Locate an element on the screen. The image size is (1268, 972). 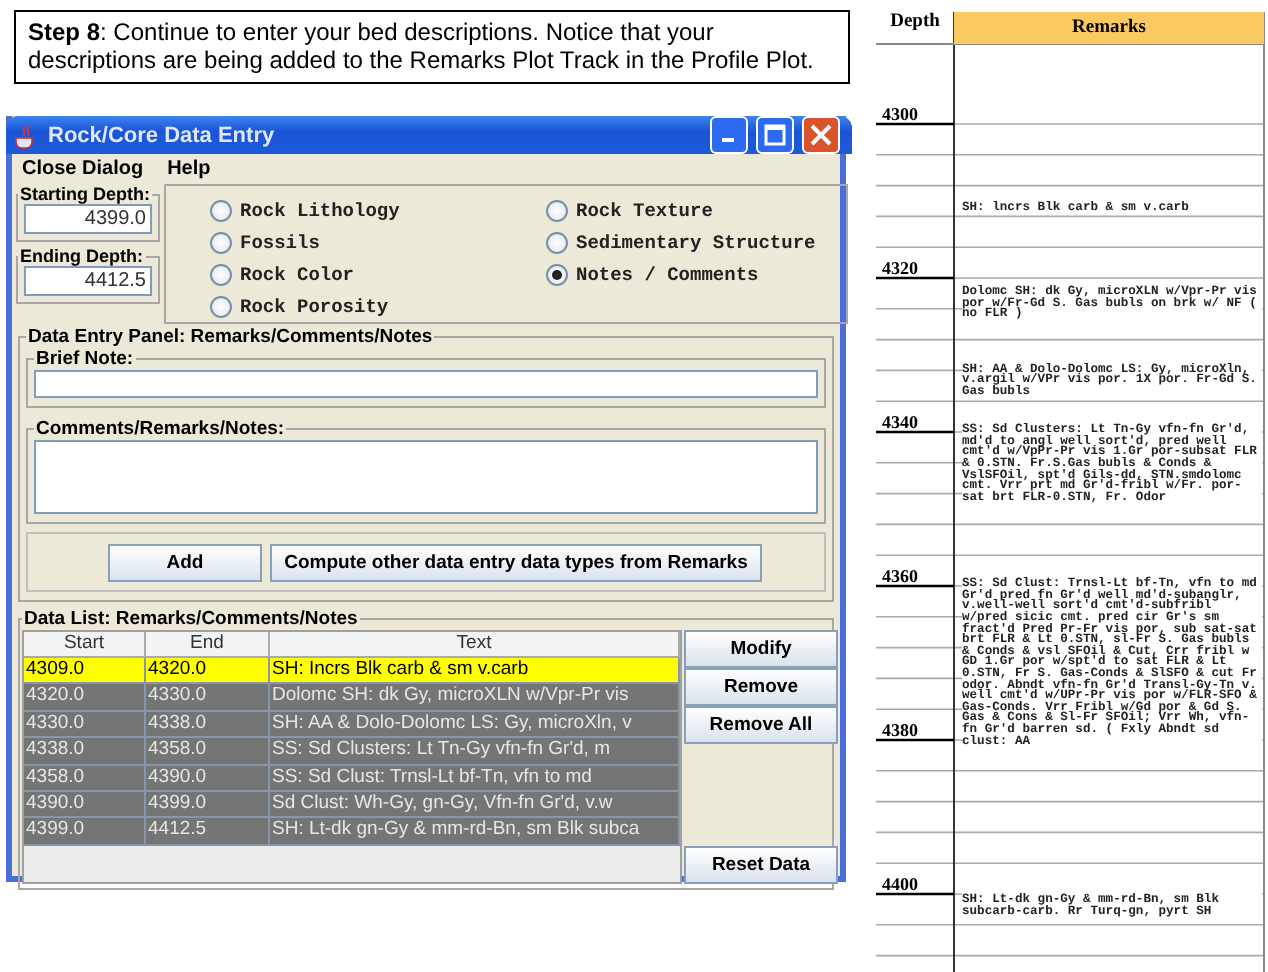
compute-button: Compute other data entry data types from Remarks is located at coordinates (516, 563).